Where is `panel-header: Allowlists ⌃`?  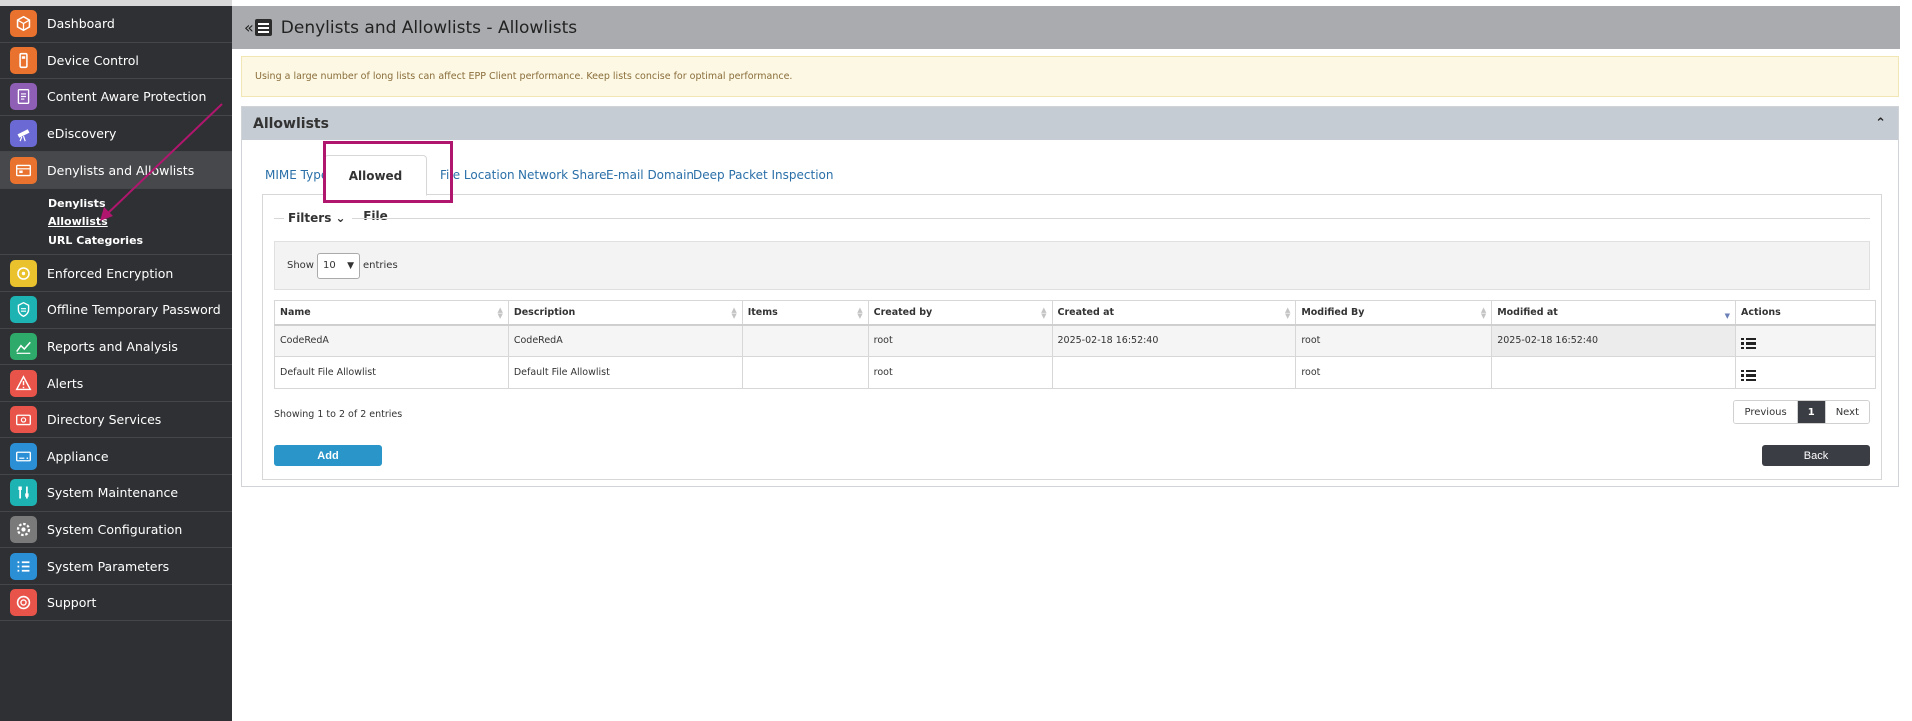 panel-header: Allowlists ⌃ is located at coordinates (1070, 123).